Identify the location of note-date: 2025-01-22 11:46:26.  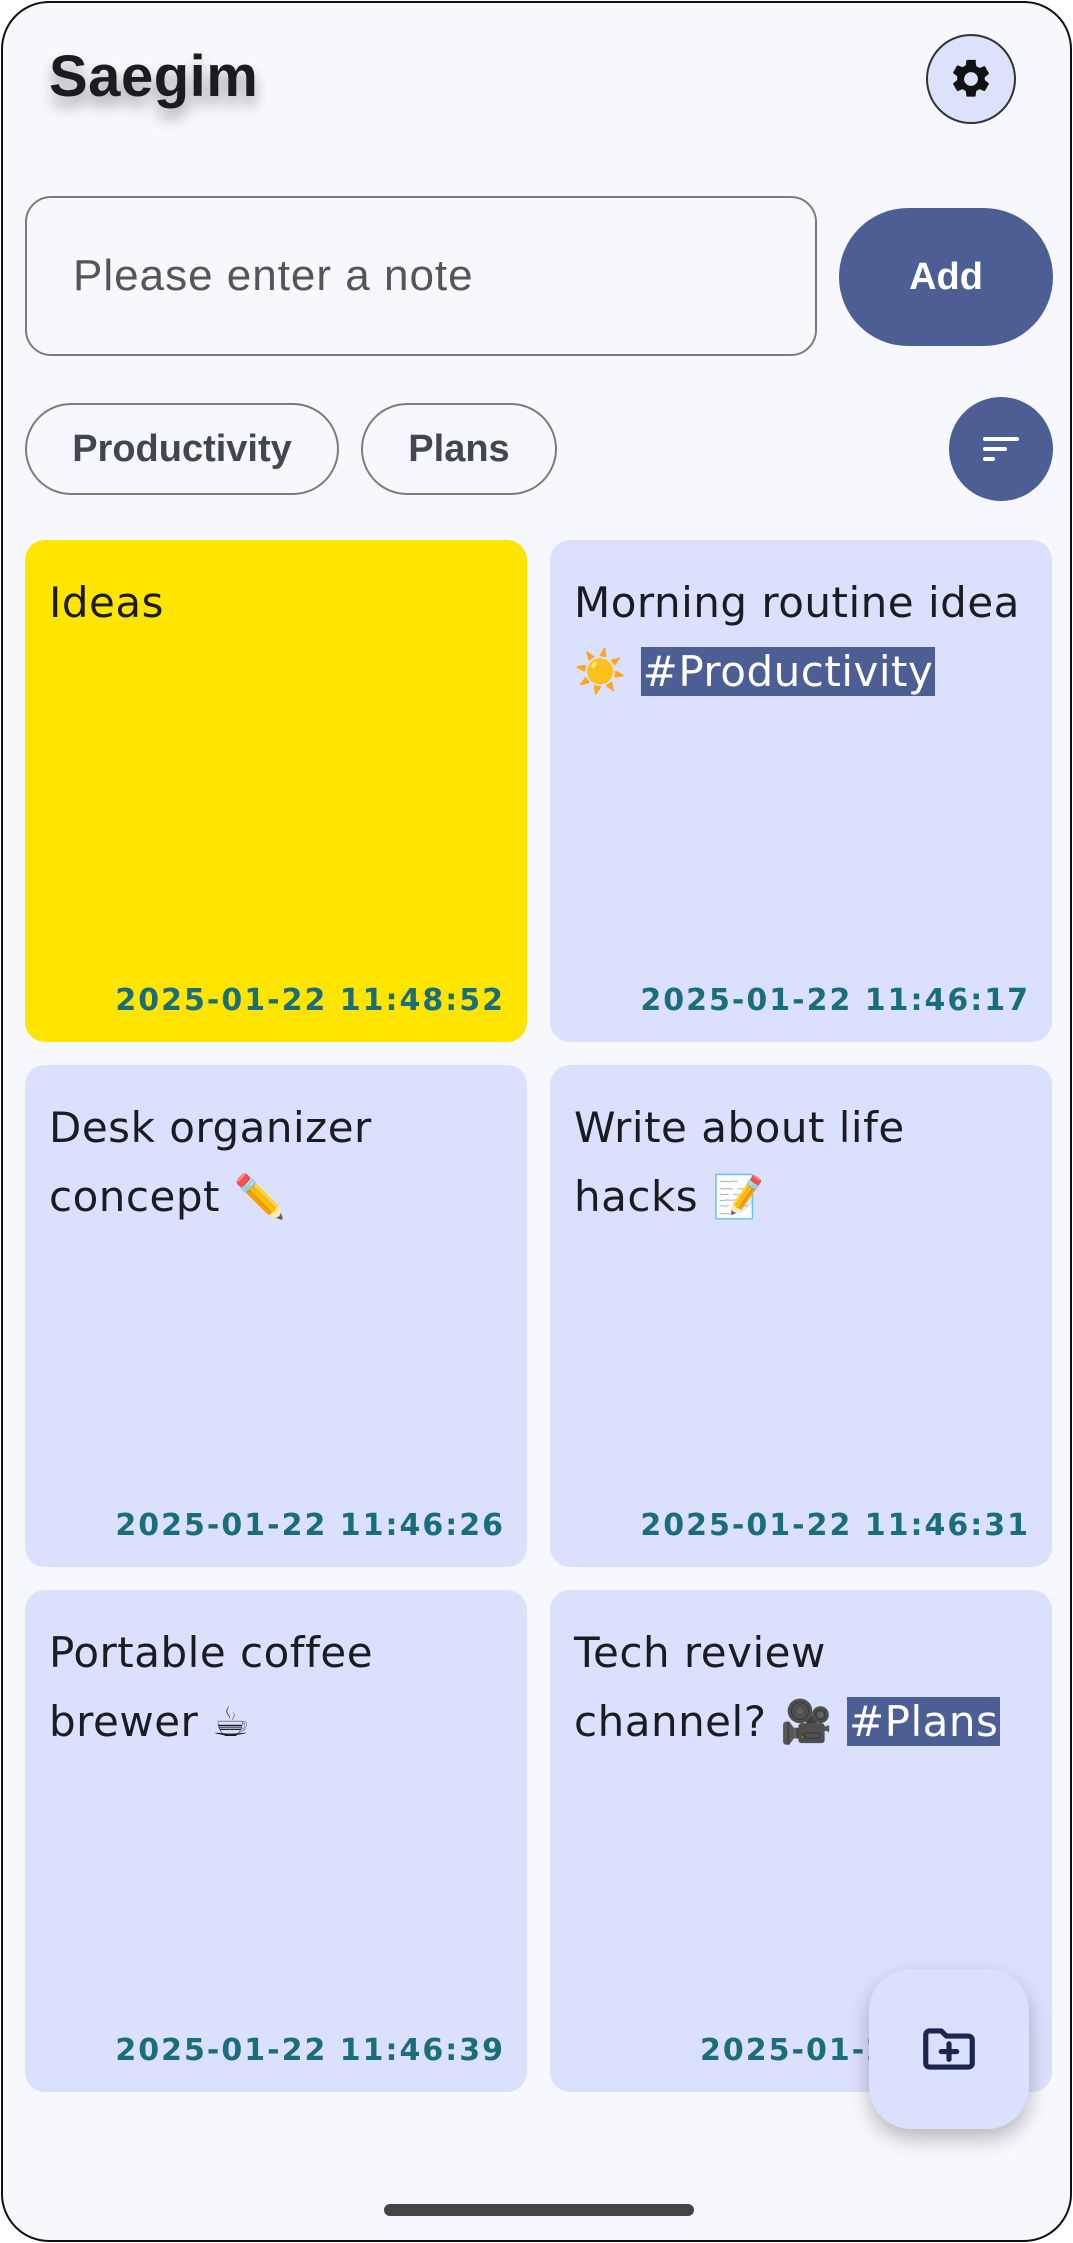
(310, 1525).